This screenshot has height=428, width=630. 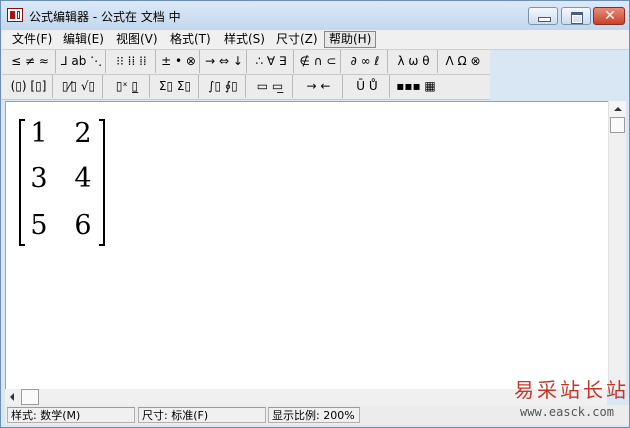 I want to click on watermark-logo-text: 易采站长站, so click(x=571, y=390).